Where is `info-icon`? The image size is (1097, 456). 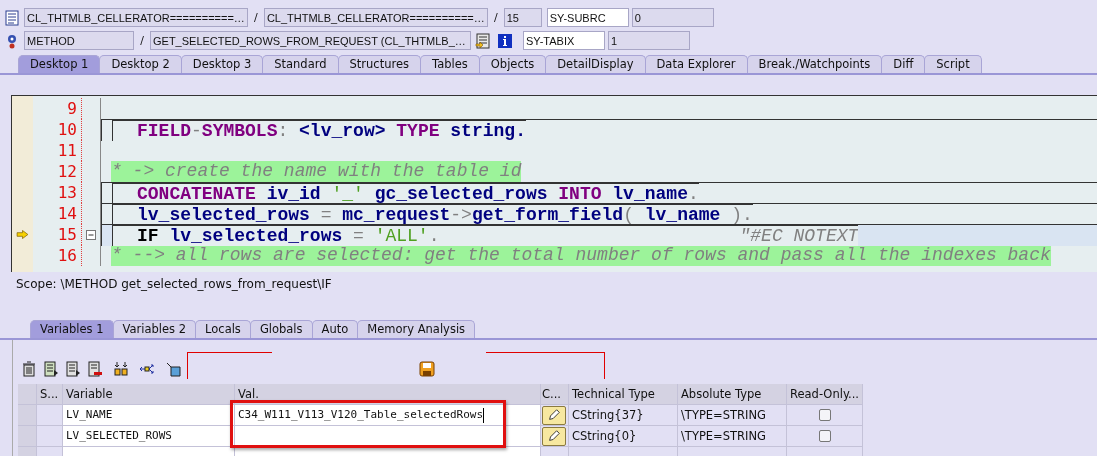 info-icon is located at coordinates (505, 40).